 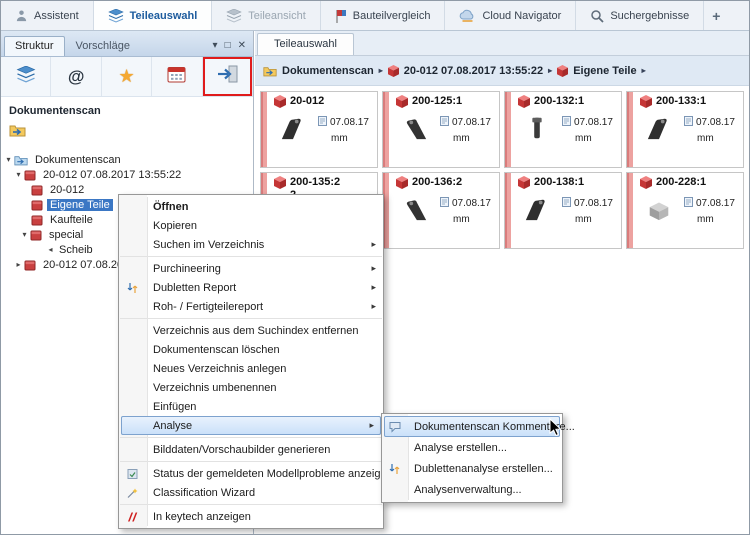 I want to click on tree-item-label: special, so click(x=66, y=234).